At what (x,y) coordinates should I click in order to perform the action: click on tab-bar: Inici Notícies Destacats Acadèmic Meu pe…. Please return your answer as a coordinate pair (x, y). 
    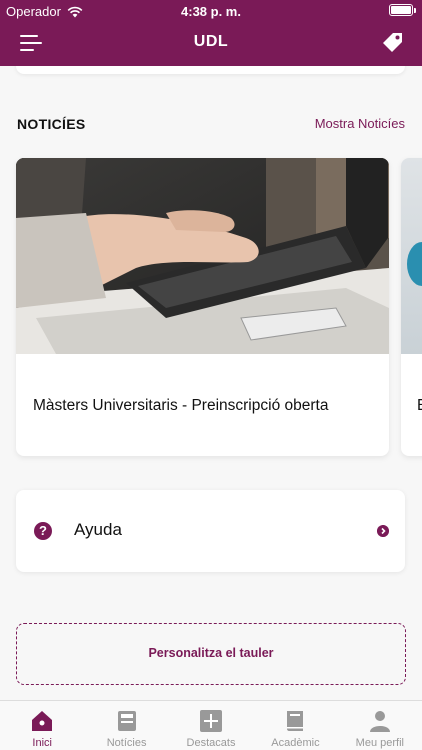
    Looking at the image, I should click on (211, 725).